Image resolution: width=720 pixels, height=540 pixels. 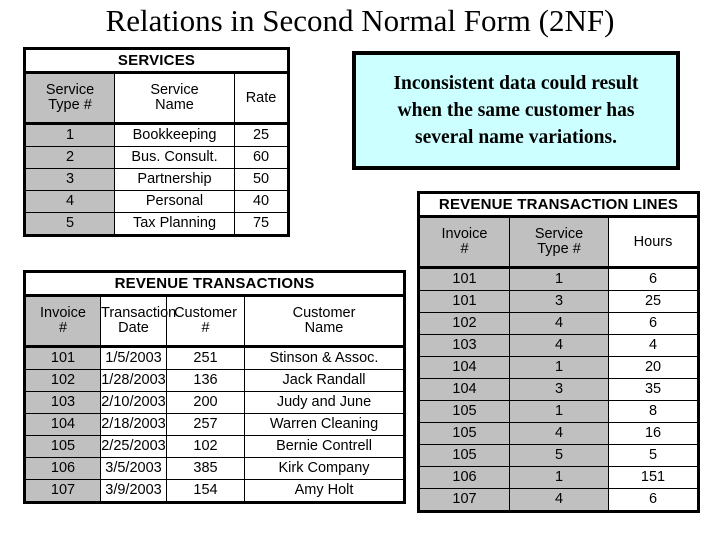 I want to click on table-header-row: Service Type # Service Name Rate, so click(x=157, y=98).